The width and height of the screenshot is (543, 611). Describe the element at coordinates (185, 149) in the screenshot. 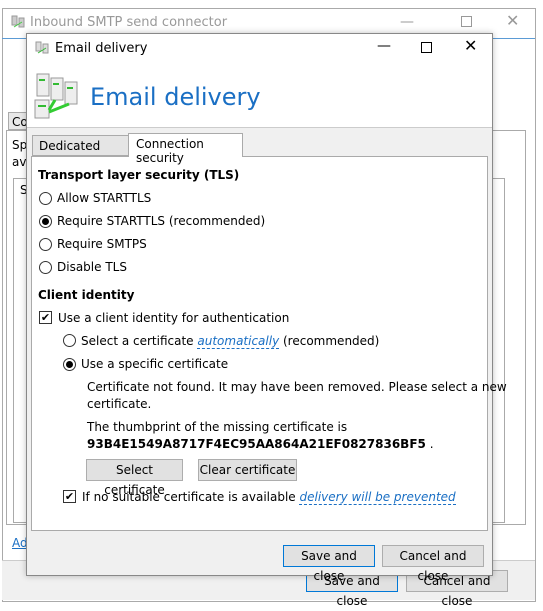

I see `tab-connection-security: Connection security` at that location.